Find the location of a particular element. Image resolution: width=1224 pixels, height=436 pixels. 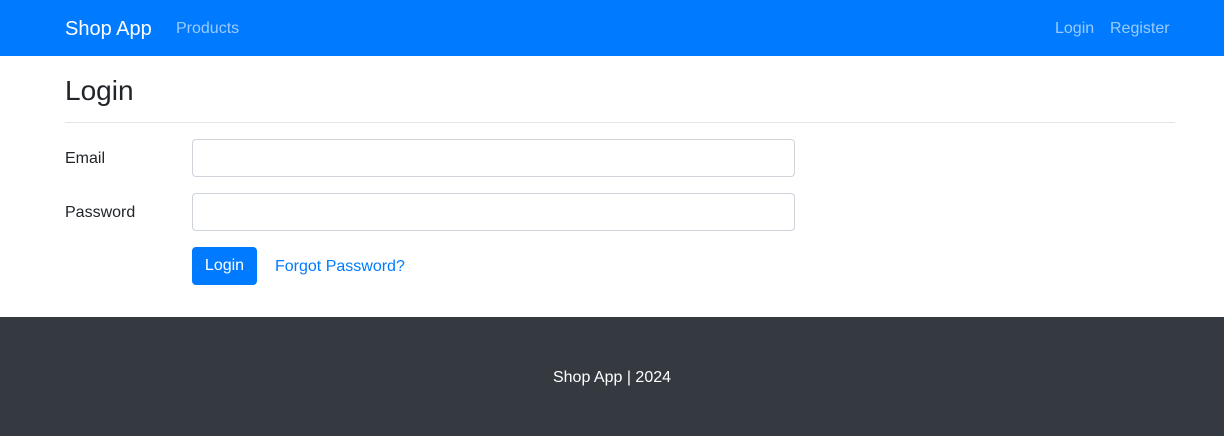

brand-link: Shop App is located at coordinates (108, 29).